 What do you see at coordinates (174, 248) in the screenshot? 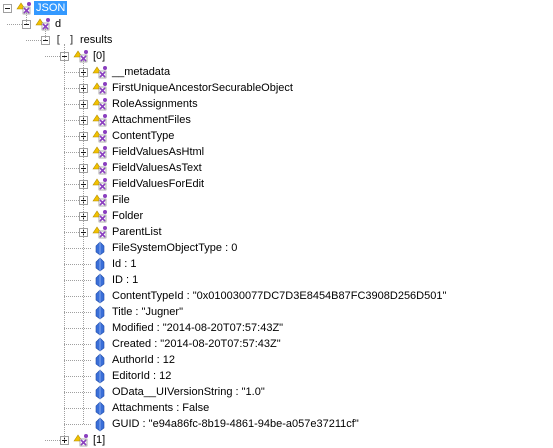
I see `tree-node-label: FileSystemObjectType : 0` at bounding box center [174, 248].